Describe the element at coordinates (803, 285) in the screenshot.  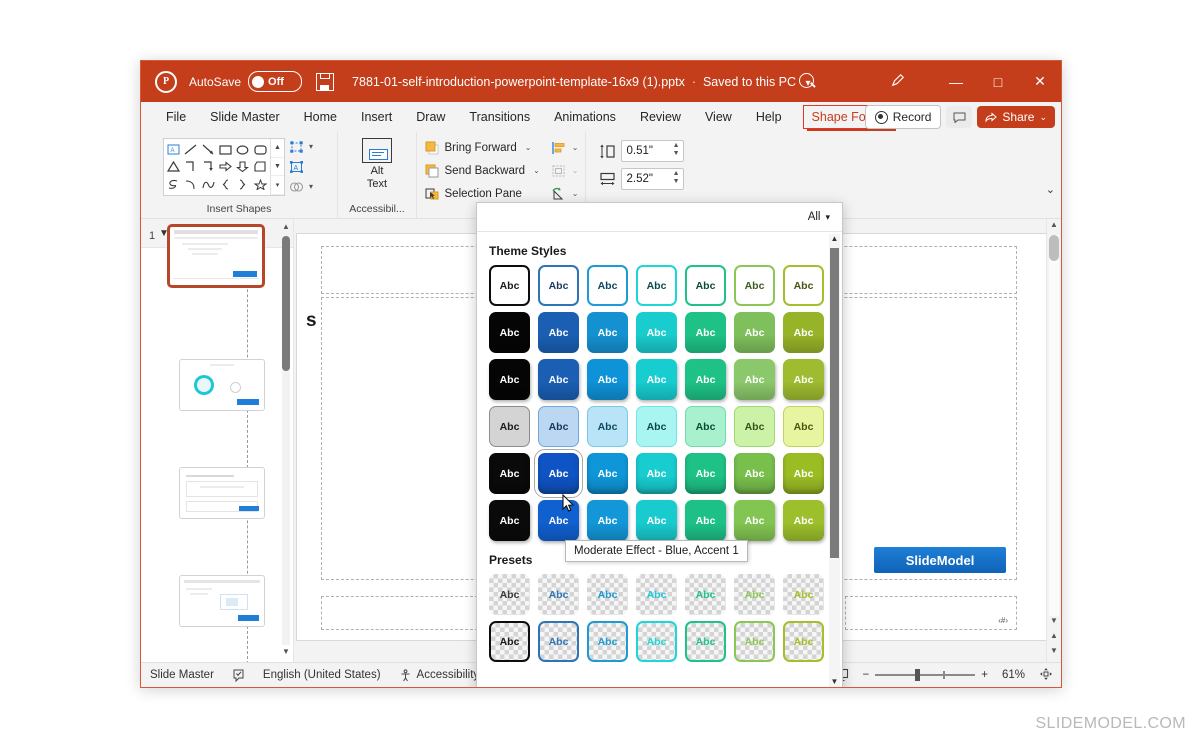
I see `theme-swatch-subtle-outline-7: Abc` at that location.